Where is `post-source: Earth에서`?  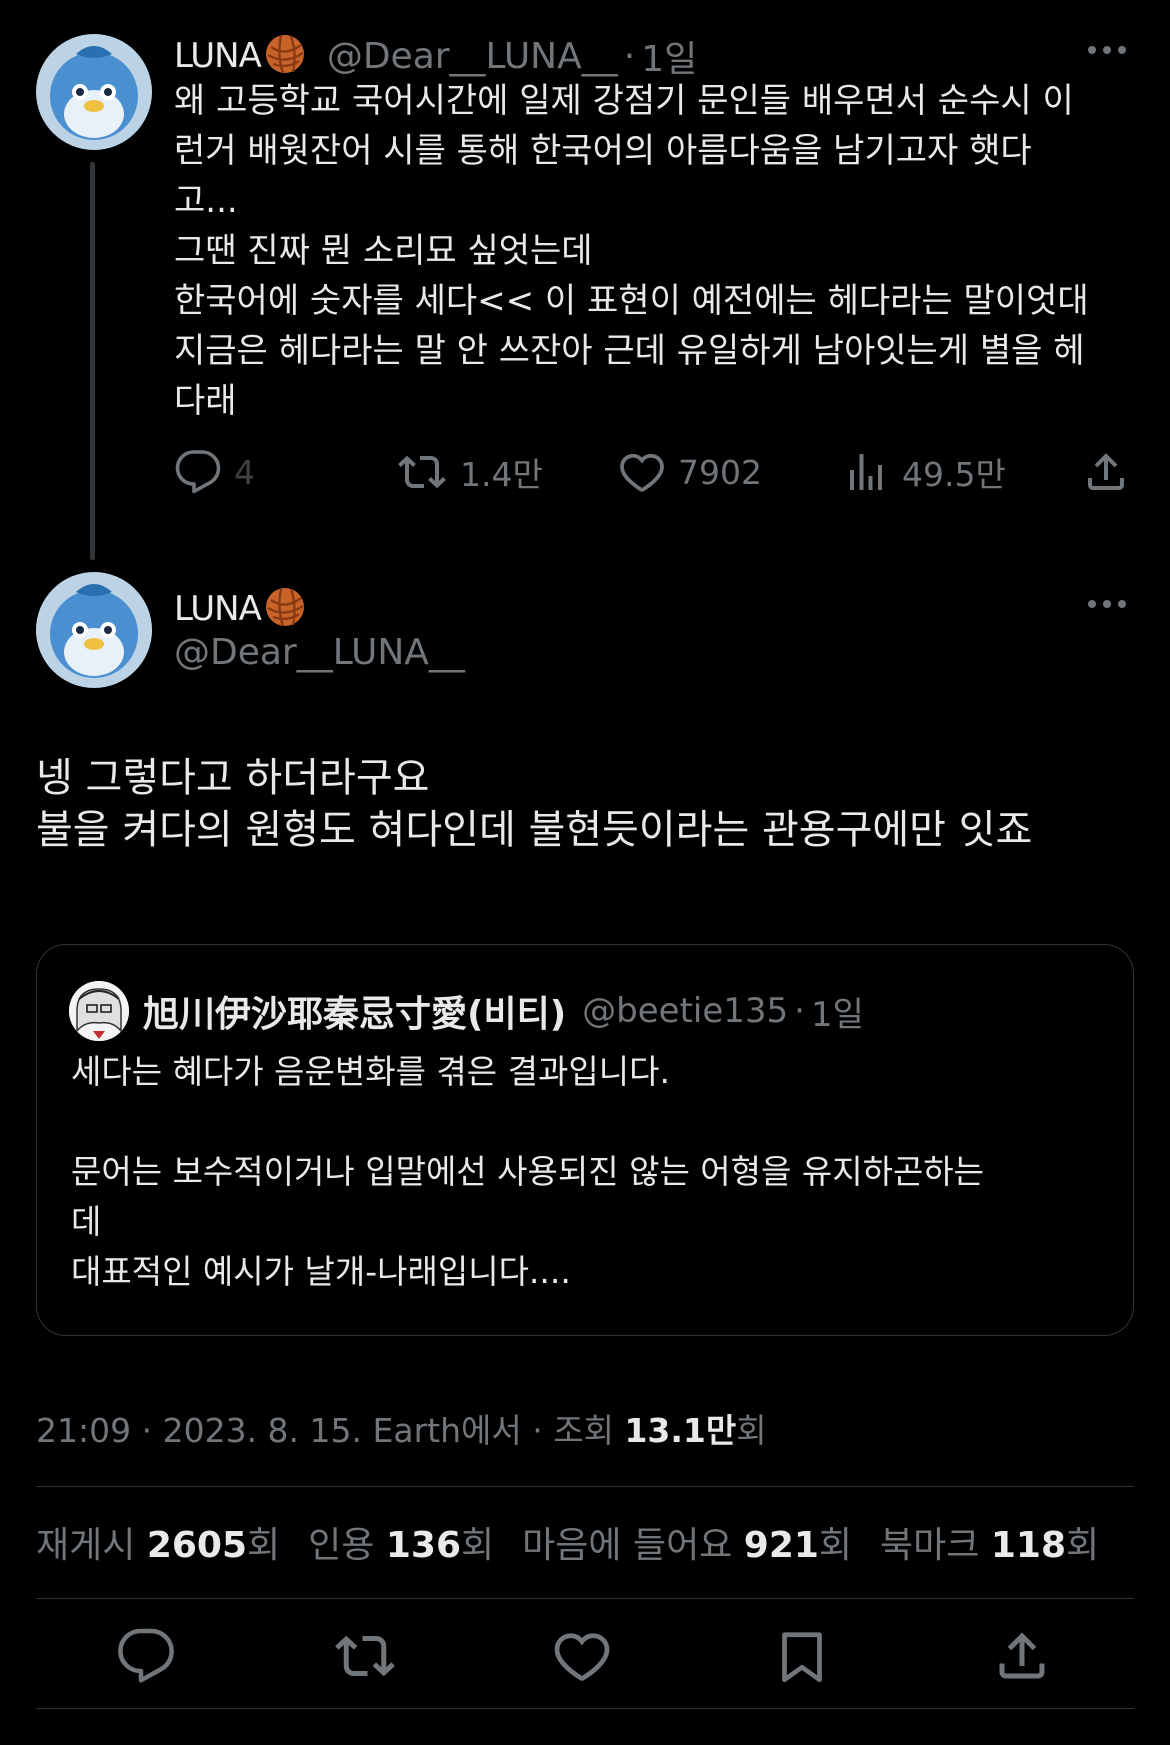
post-source: Earth에서 is located at coordinates (447, 1430).